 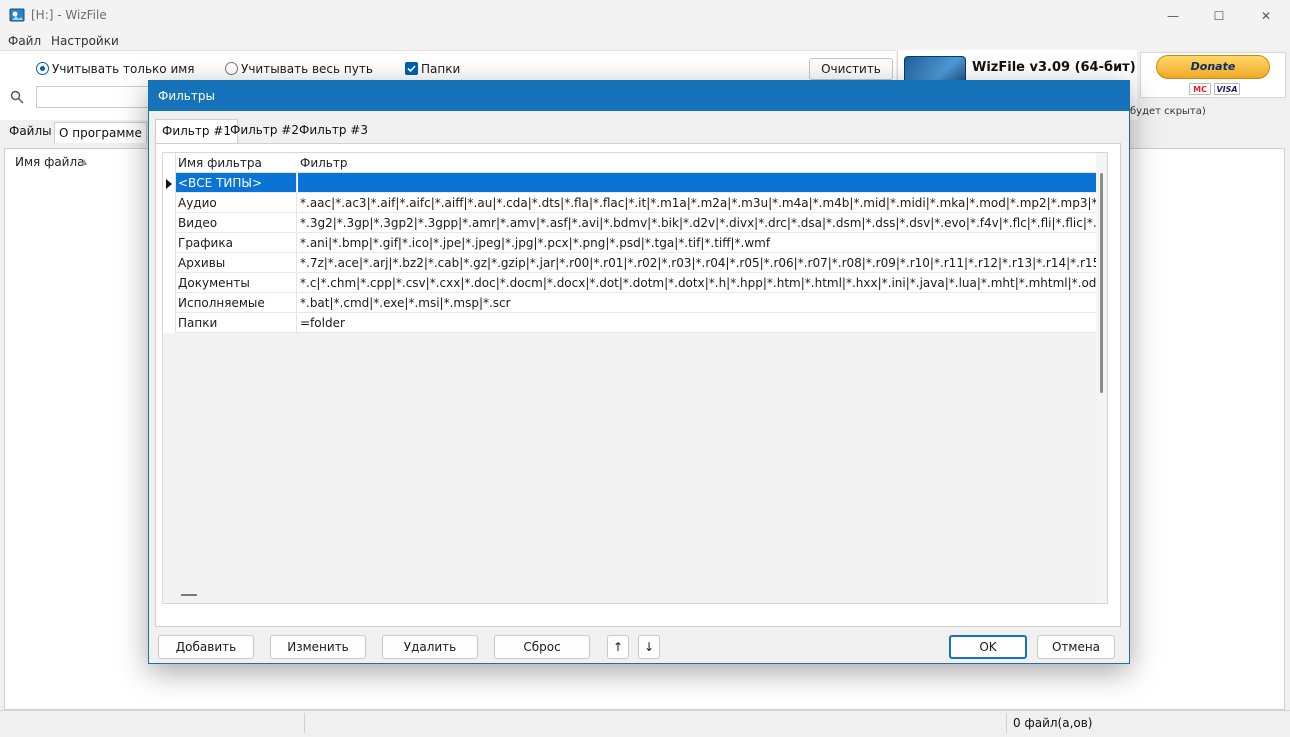 What do you see at coordinates (629, 163) in the screenshot?
I see `grid-header: Имя фильтра Фильтр` at bounding box center [629, 163].